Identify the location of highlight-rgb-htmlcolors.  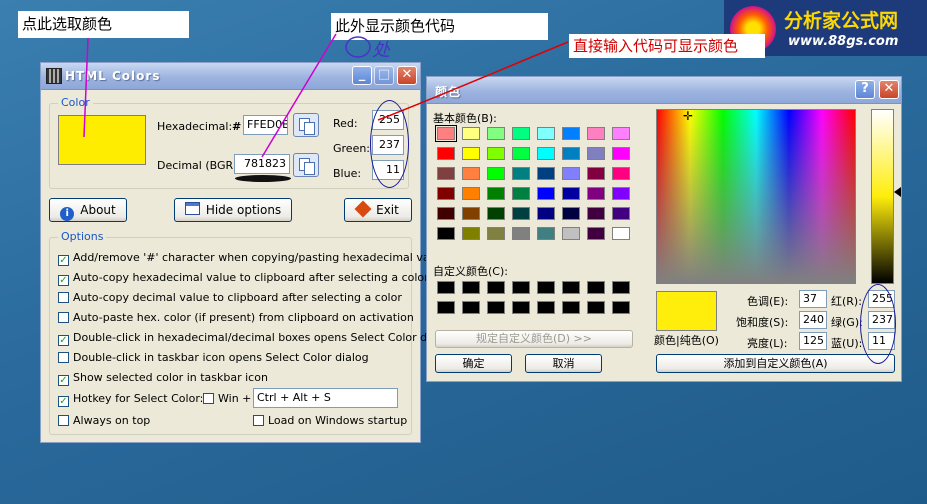
(389, 144).